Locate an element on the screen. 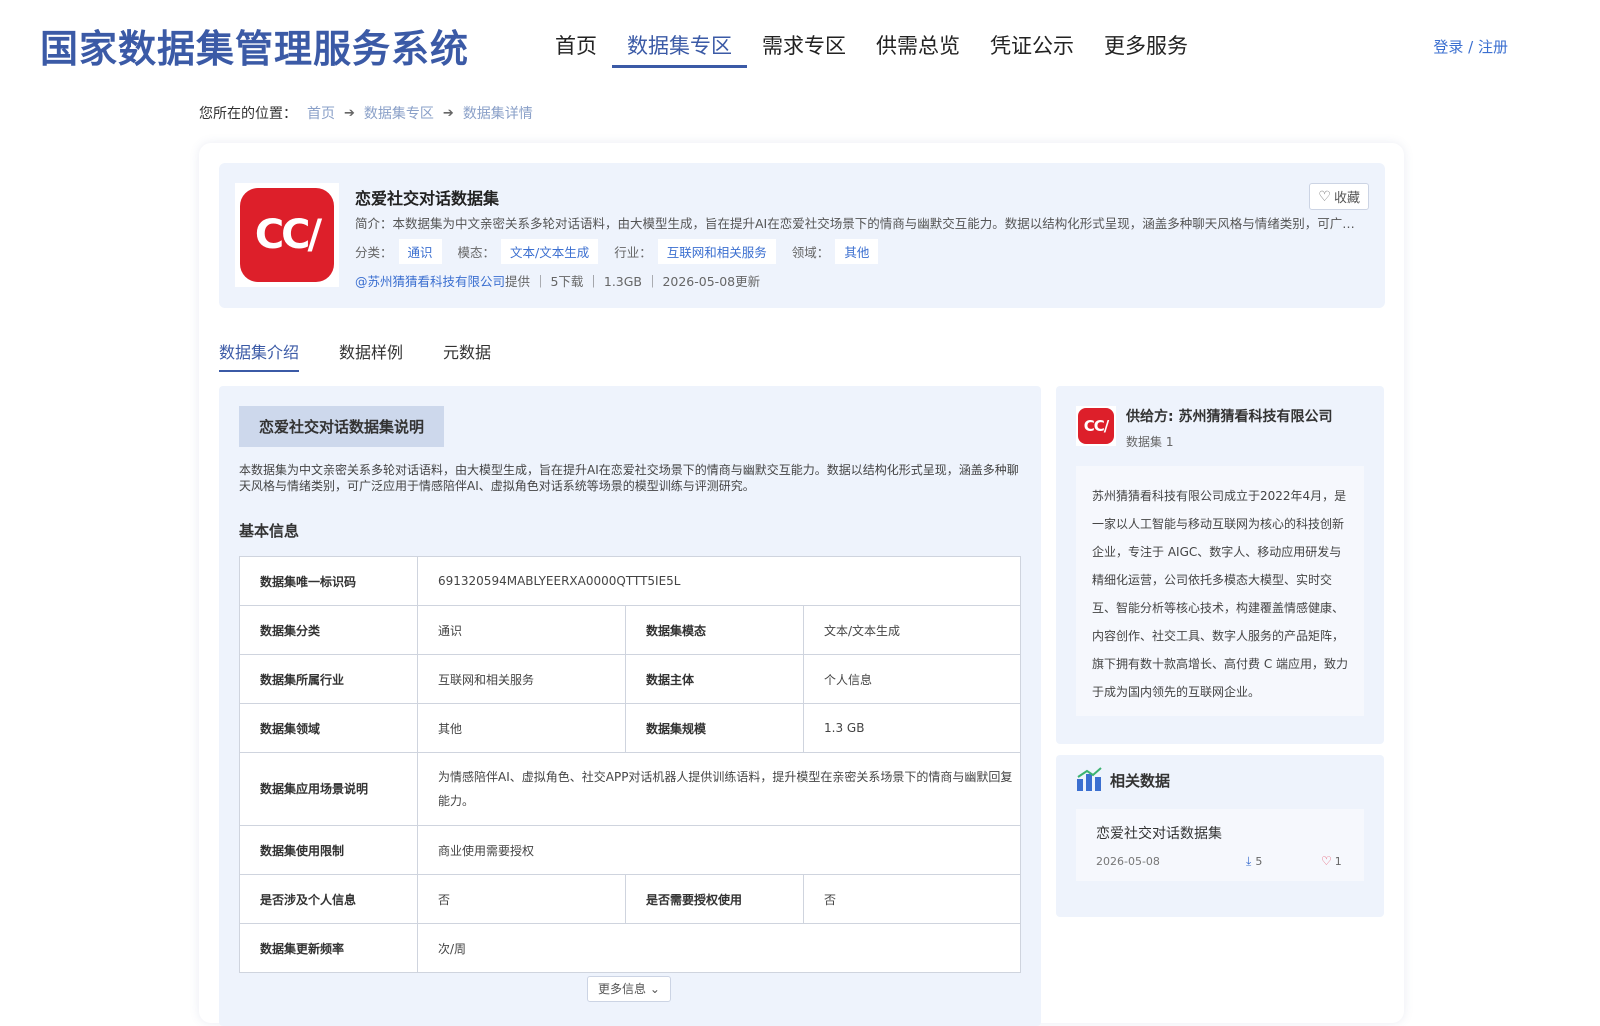  main-nav: 首页 数据集专区 需求专区 供需总览 凭证公示 更多服务 is located at coordinates (871, 47).